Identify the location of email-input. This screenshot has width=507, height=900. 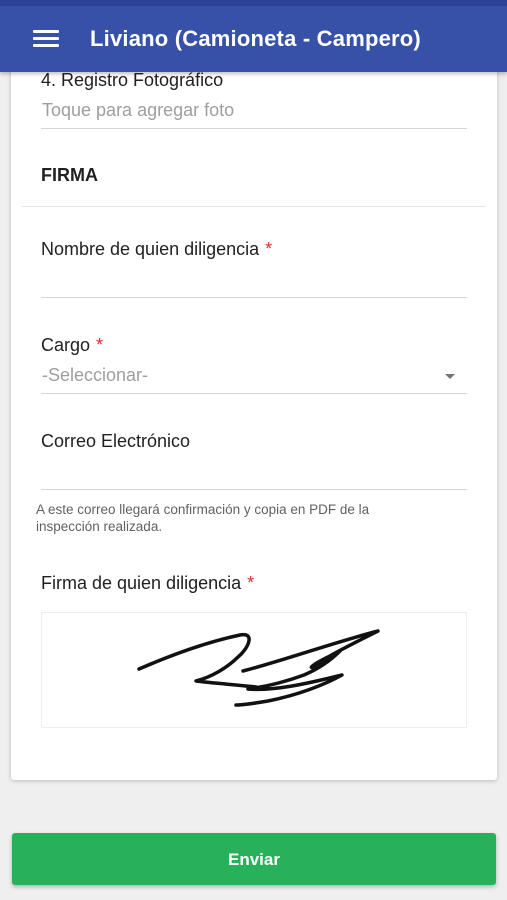
(254, 472).